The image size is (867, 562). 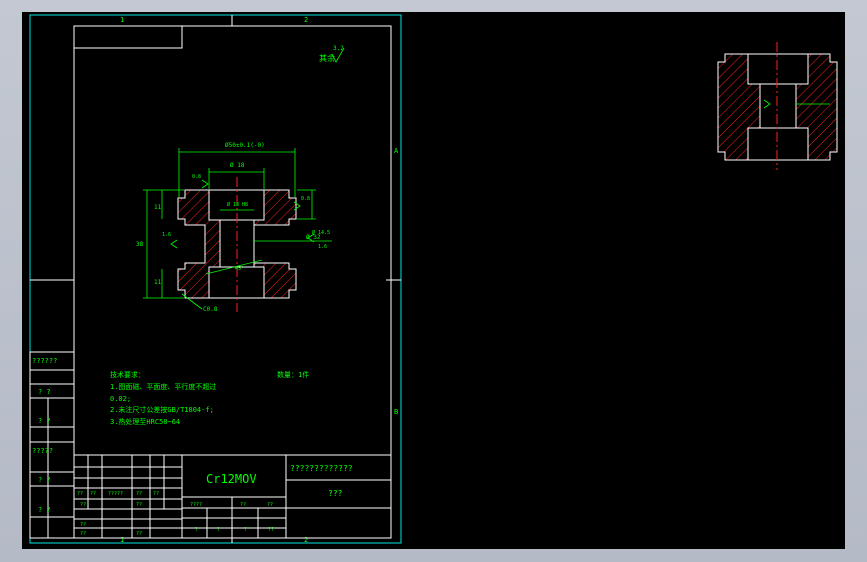 What do you see at coordinates (237, 165) in the screenshot?
I see `dim-top-inner: Ø 18` at bounding box center [237, 165].